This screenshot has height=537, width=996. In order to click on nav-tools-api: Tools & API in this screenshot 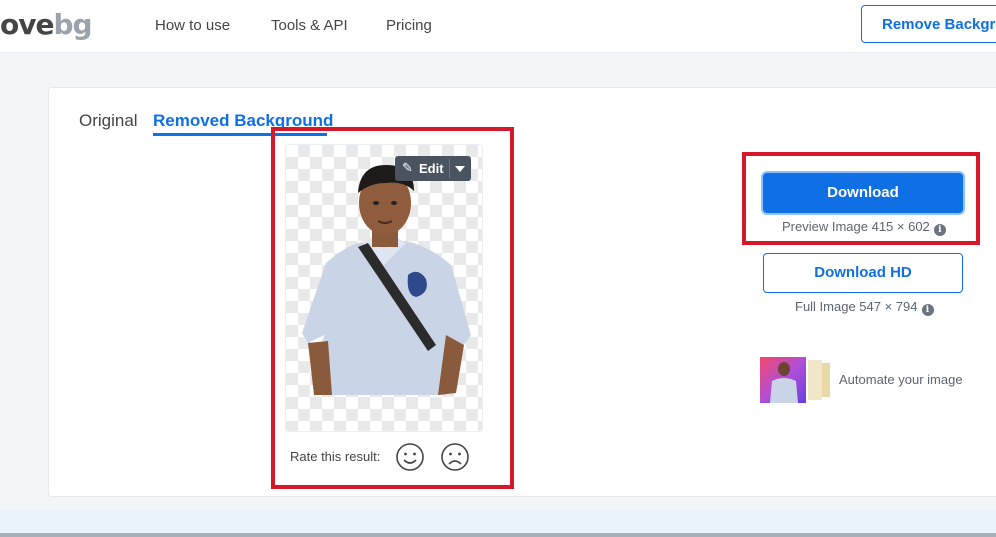, I will do `click(309, 25)`.